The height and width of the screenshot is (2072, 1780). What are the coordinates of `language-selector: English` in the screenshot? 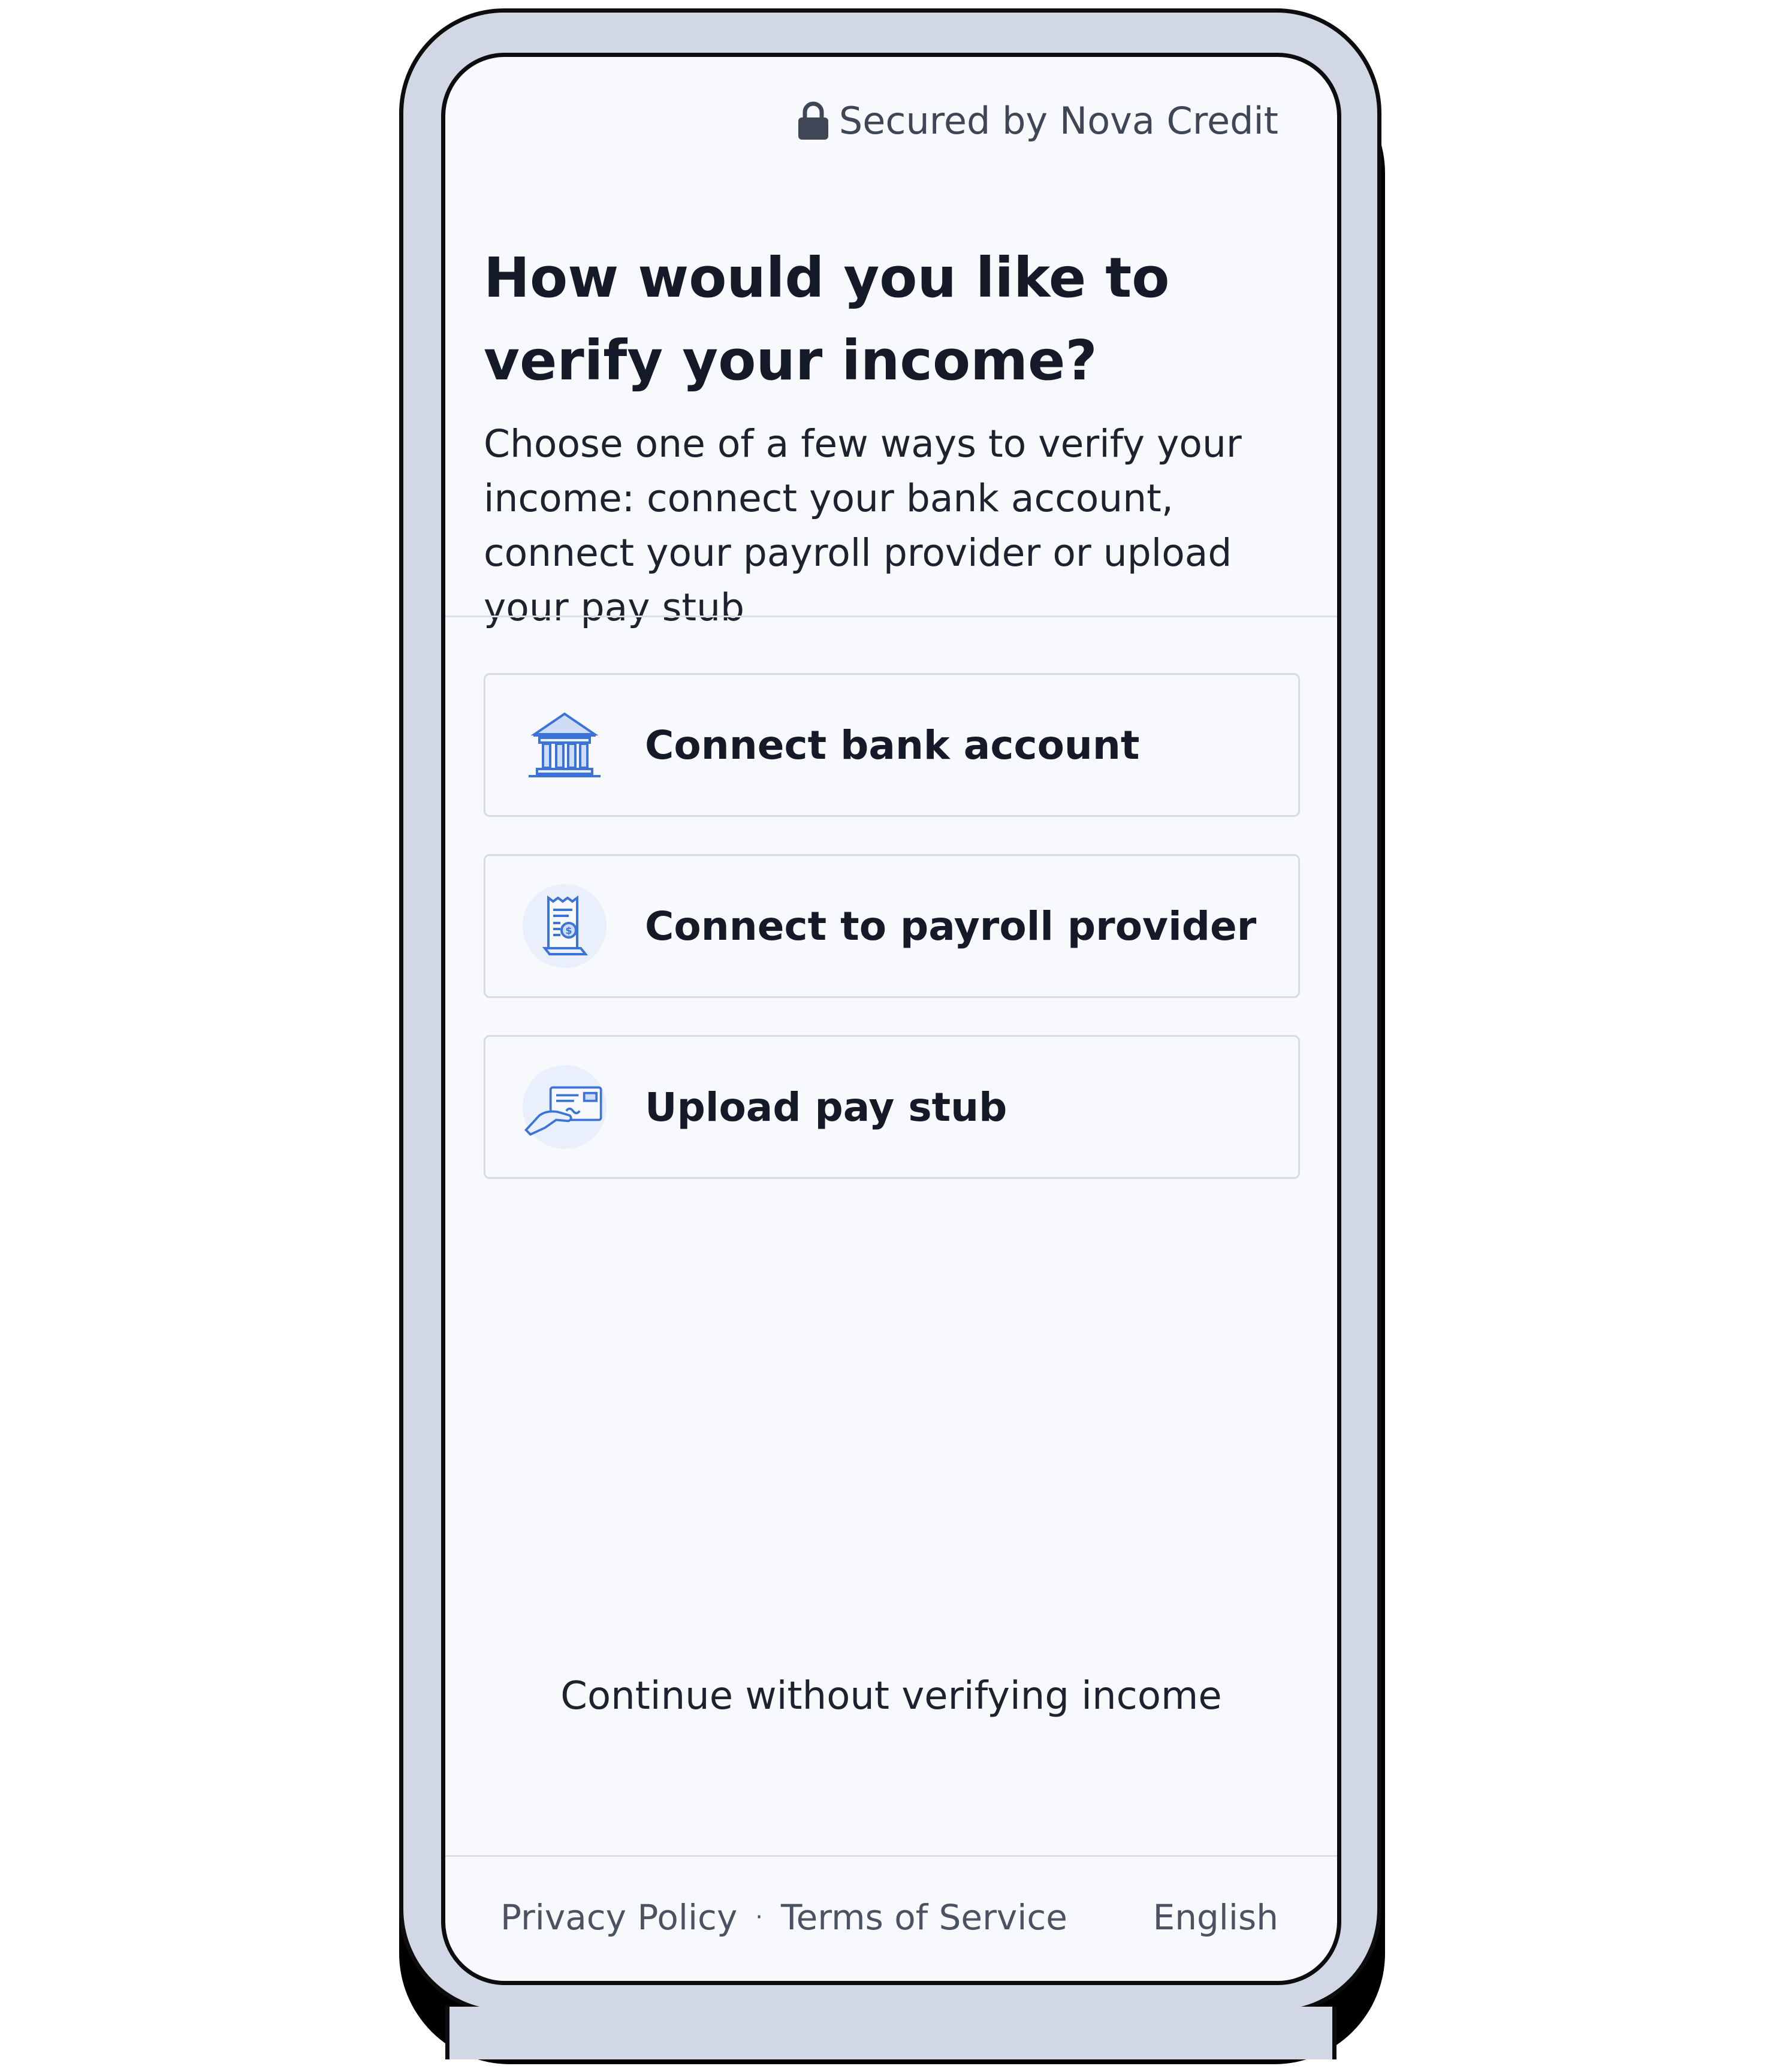 It's located at (1215, 1918).